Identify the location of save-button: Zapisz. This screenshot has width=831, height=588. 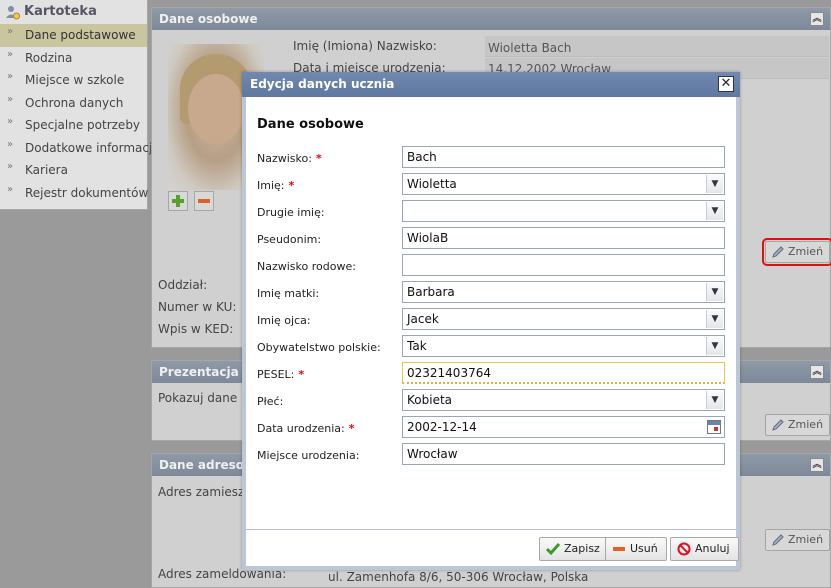
(574, 549).